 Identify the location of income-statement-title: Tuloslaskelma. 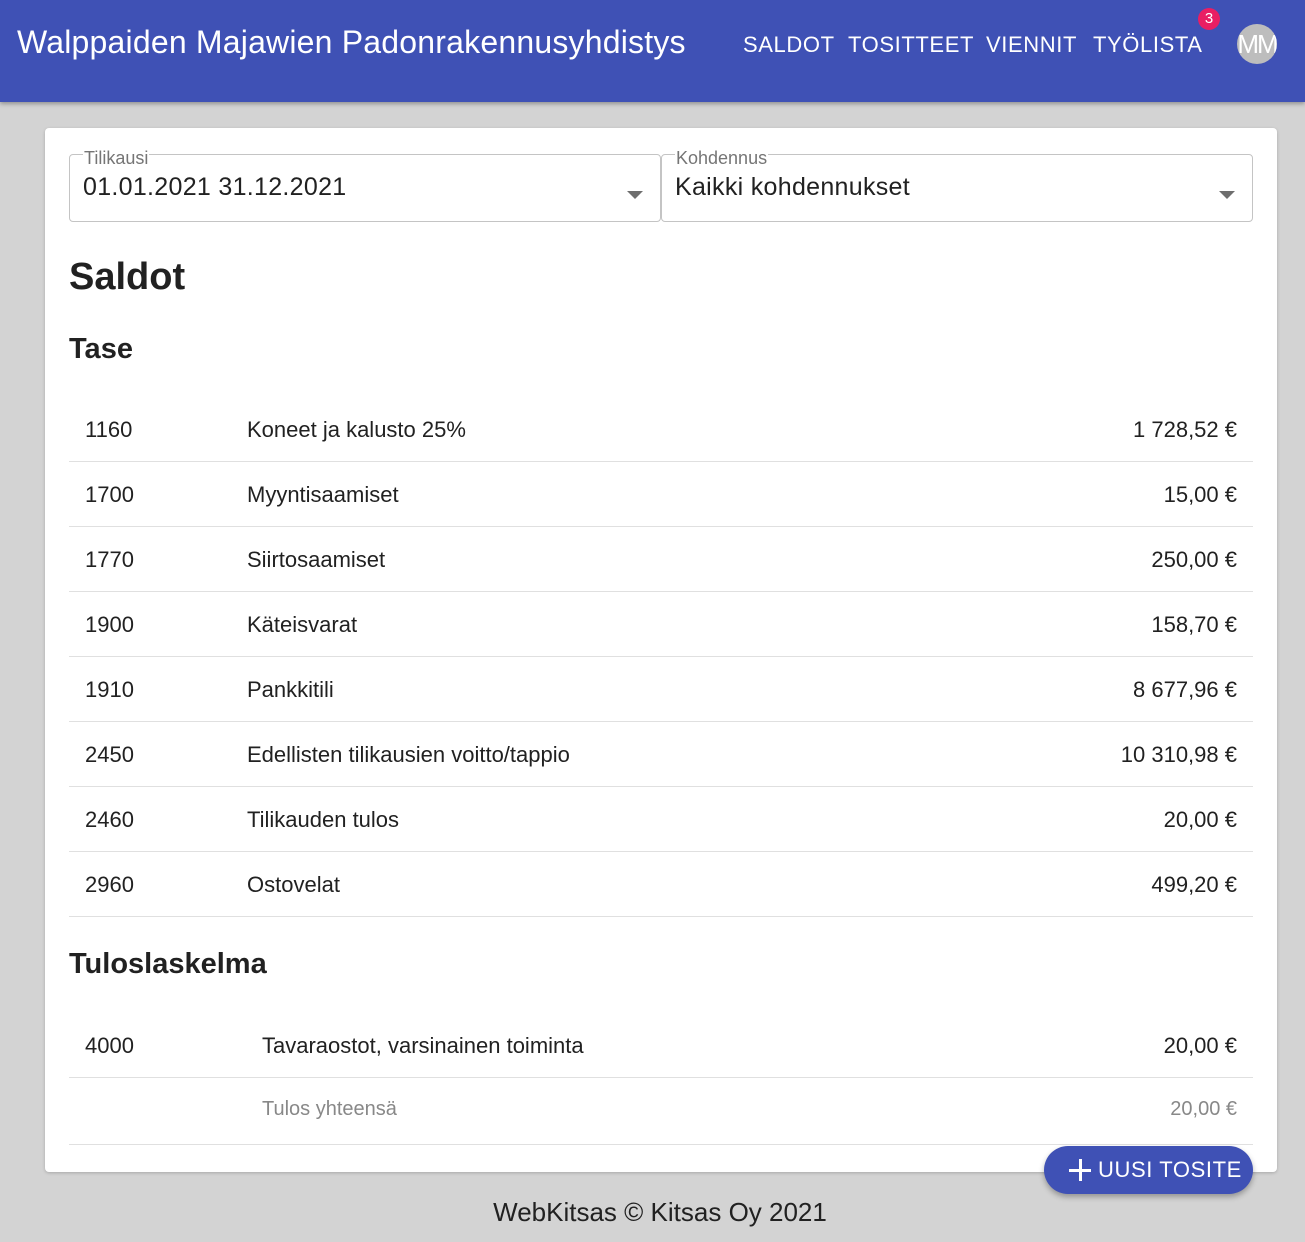
(168, 964).